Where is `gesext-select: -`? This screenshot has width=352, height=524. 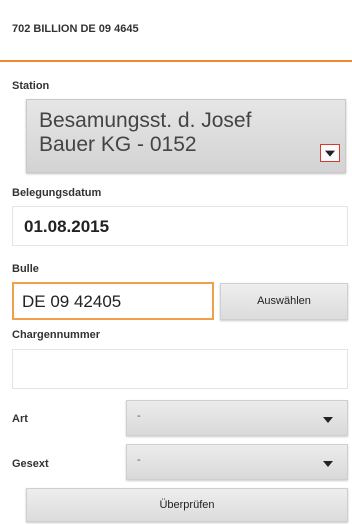 gesext-select: - is located at coordinates (237, 462).